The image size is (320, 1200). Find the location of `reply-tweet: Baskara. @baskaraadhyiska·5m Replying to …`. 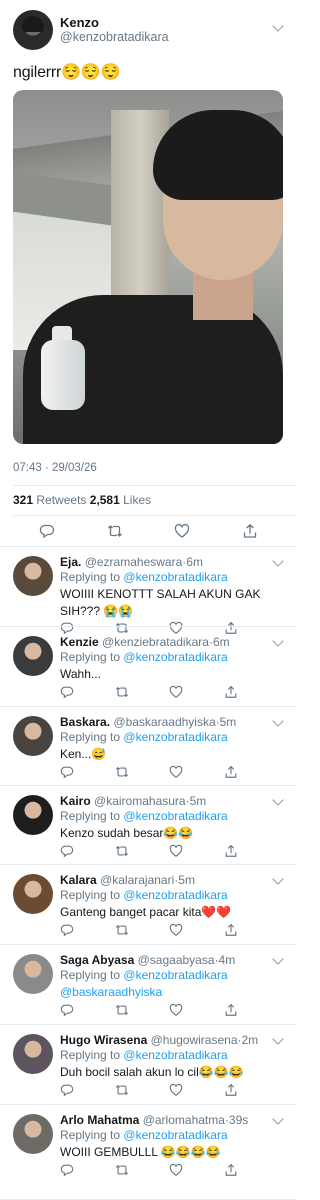

reply-tweet: Baskara. @baskaraadhyiska·5m Replying to … is located at coordinates (148, 746).